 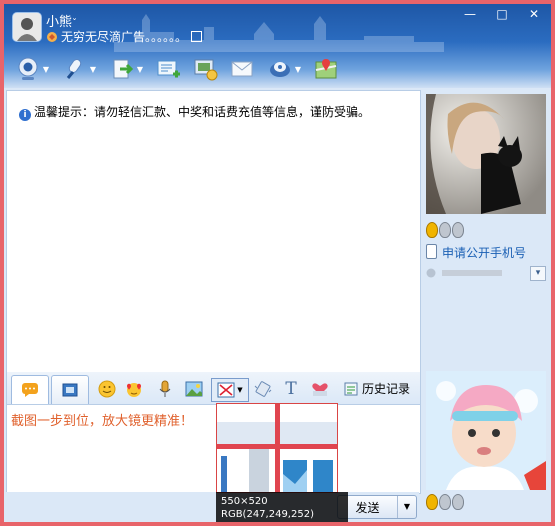 I want to click on video-tab-icon, so click(x=70, y=390).